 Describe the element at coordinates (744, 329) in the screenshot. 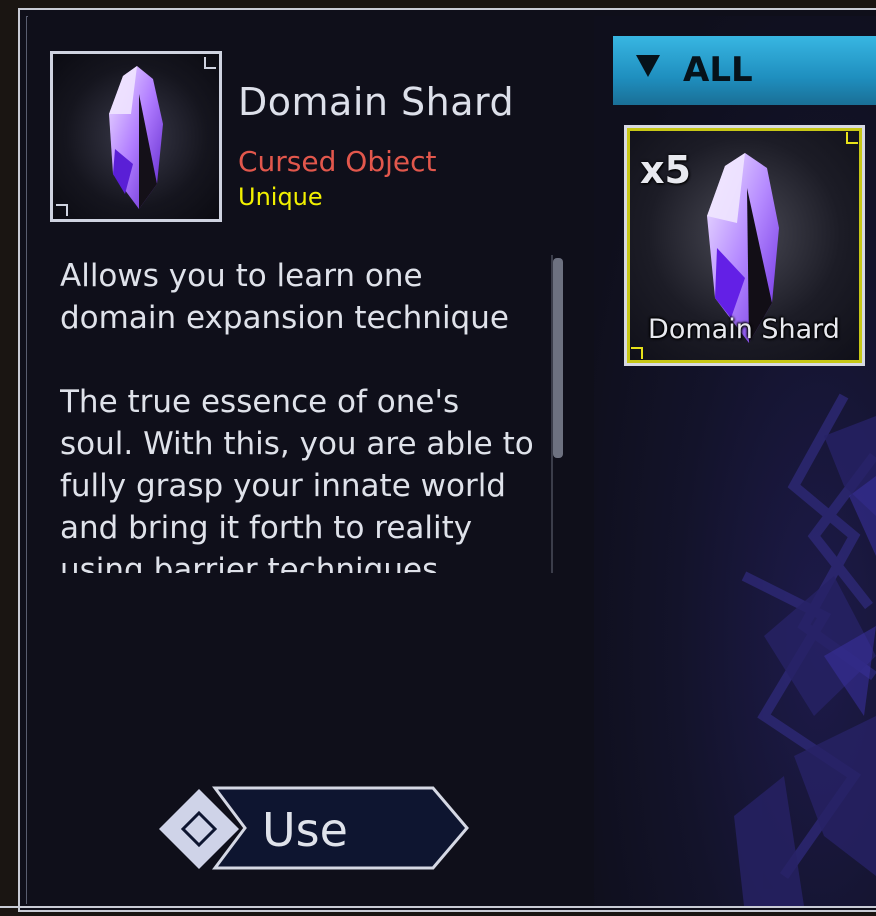

I see `slot-item-name: Domain Shard` at that location.